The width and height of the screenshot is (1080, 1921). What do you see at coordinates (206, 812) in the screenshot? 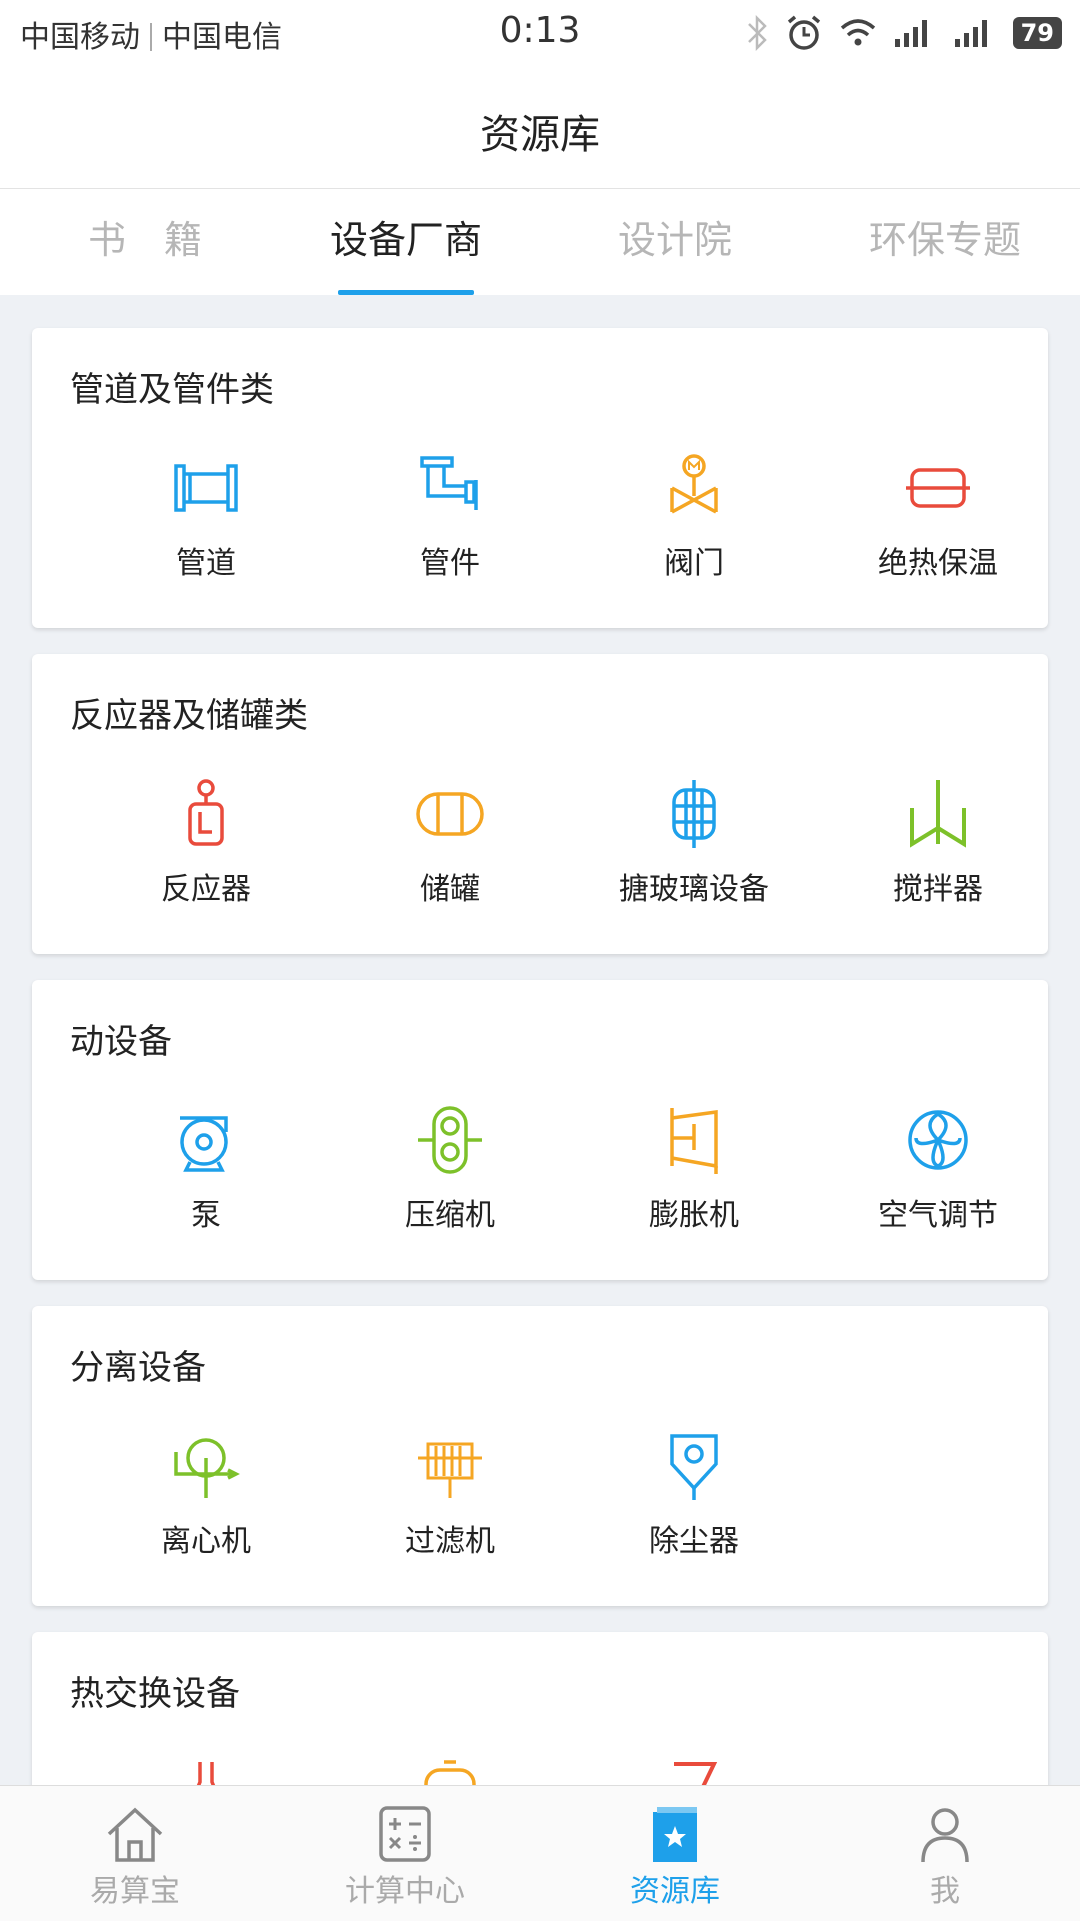
I see `reactor-icon` at bounding box center [206, 812].